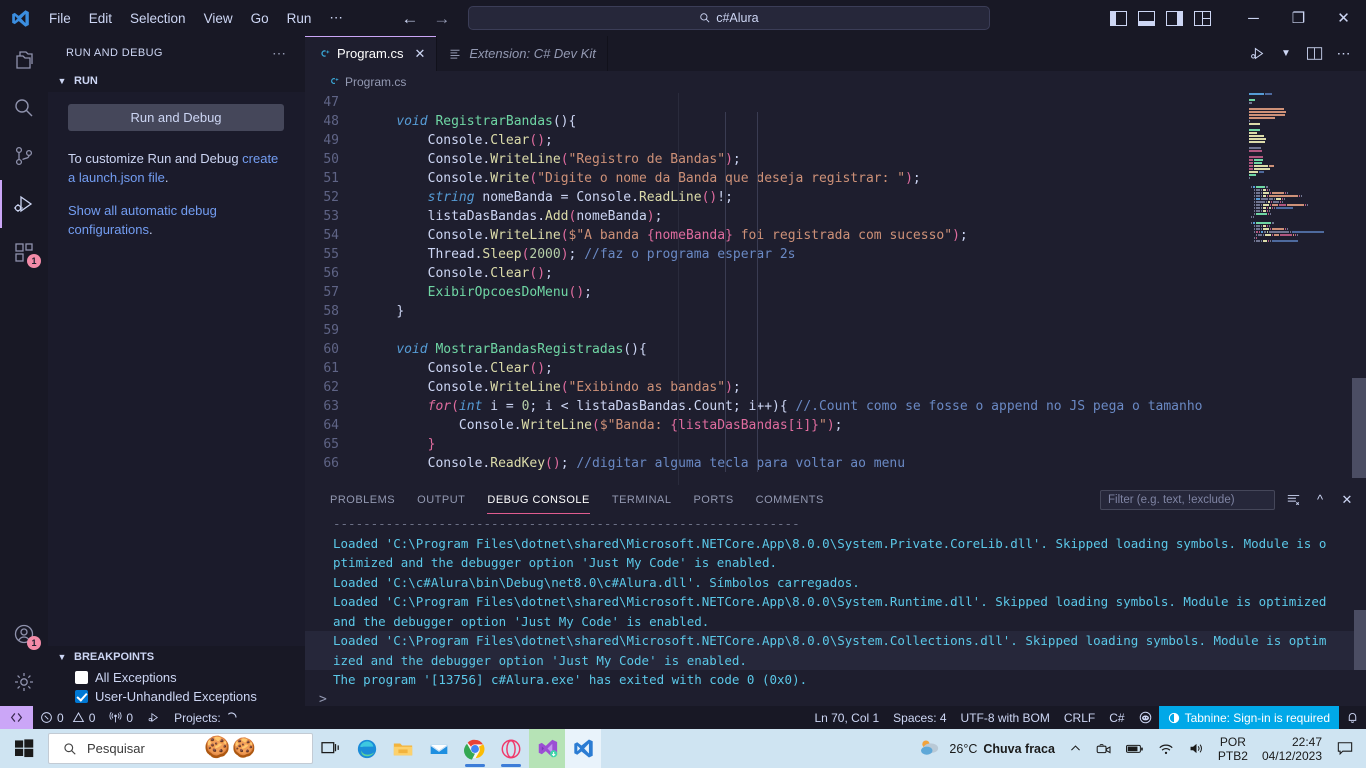 The image size is (1366, 768). What do you see at coordinates (986, 748) in the screenshot?
I see `weather-widget: 26°C Chuva fraca` at bounding box center [986, 748].